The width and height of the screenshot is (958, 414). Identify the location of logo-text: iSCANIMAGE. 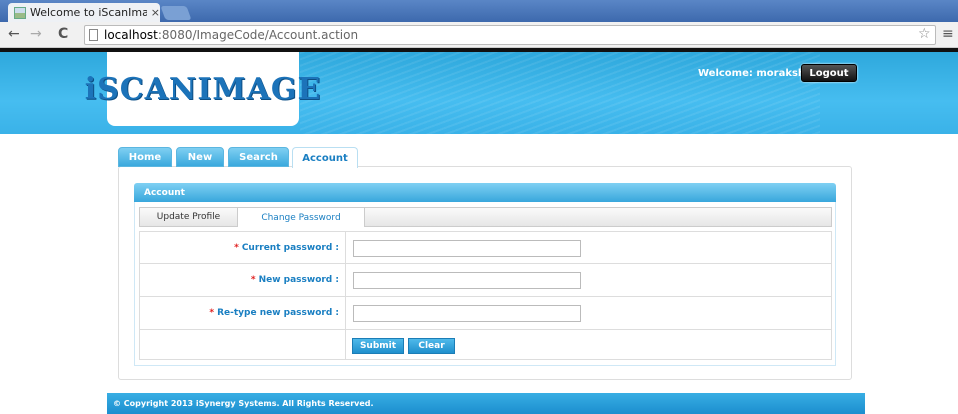
(203, 89).